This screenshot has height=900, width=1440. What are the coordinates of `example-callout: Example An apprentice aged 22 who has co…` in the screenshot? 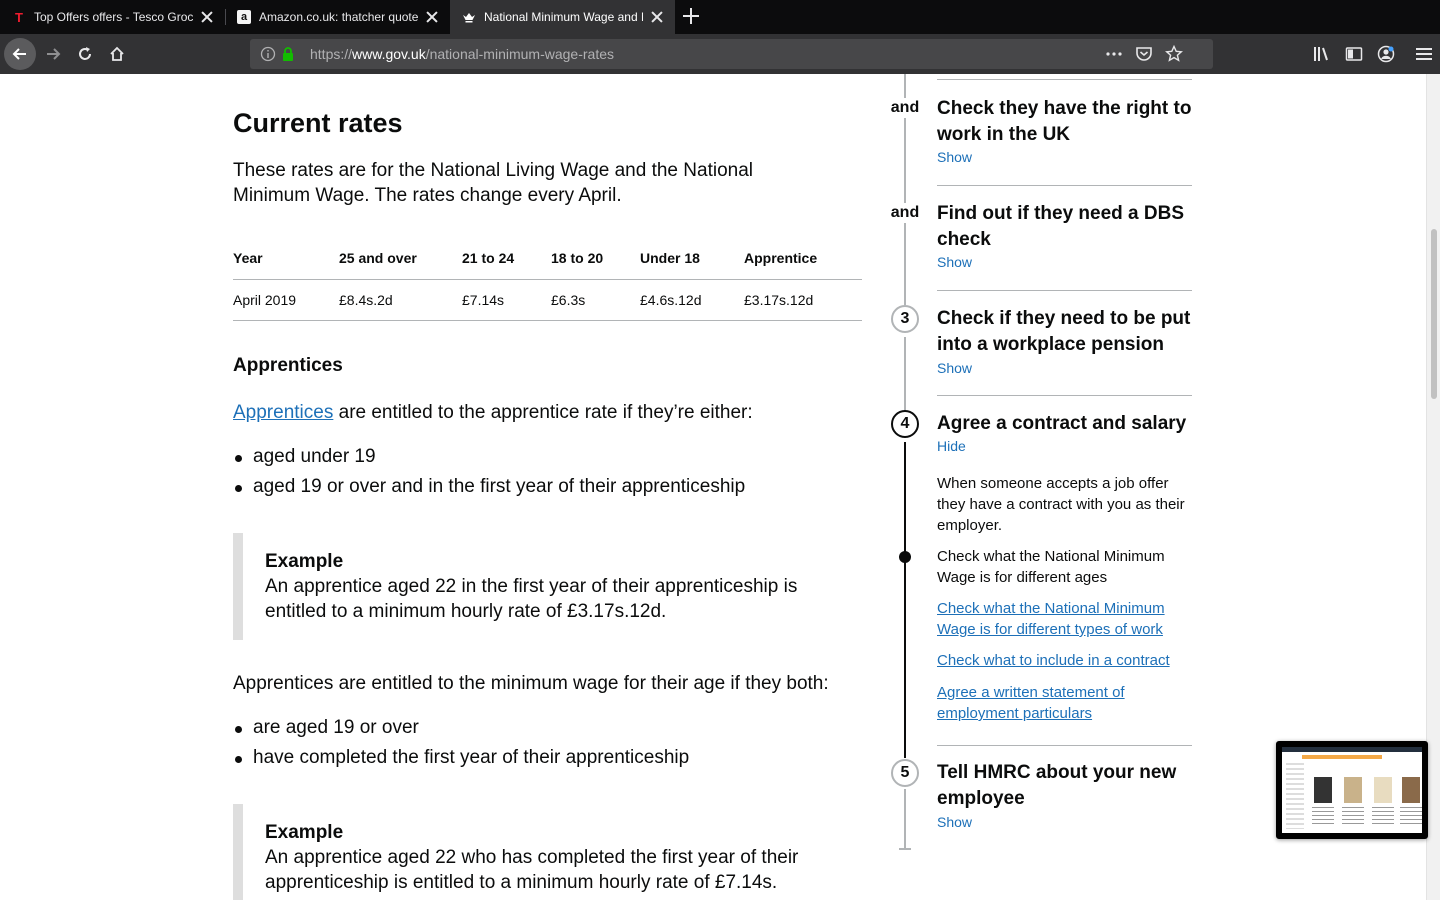 It's located at (547, 852).